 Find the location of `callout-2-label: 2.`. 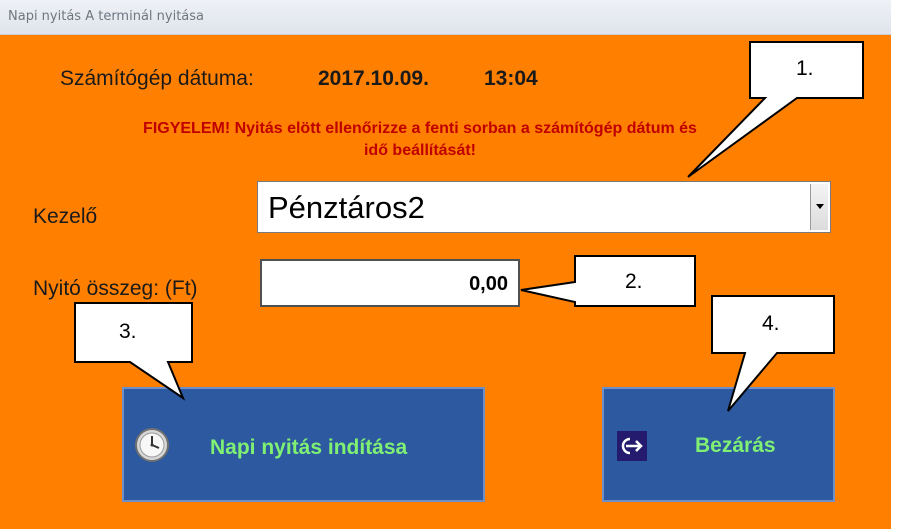

callout-2-label: 2. is located at coordinates (634, 281).